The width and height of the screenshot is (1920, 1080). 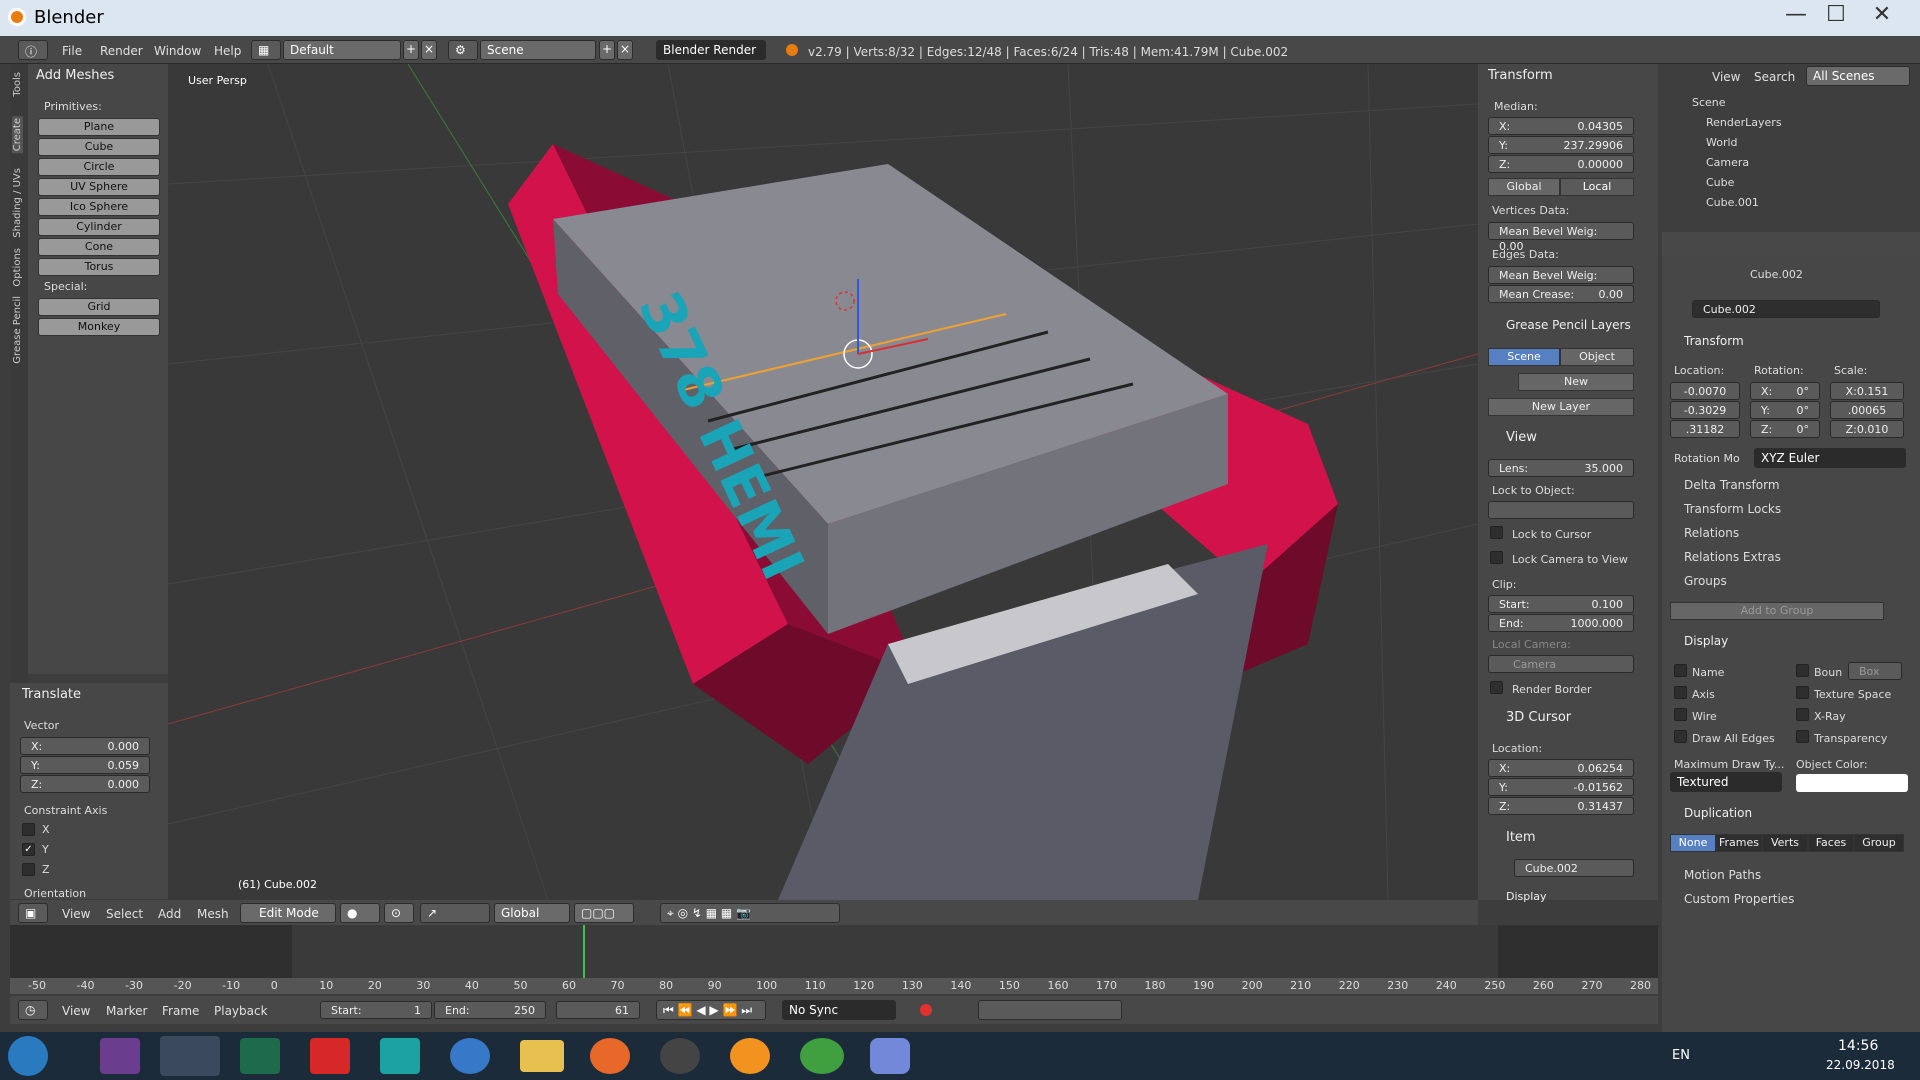 What do you see at coordinates (330, 1056) in the screenshot?
I see `yandex-icon` at bounding box center [330, 1056].